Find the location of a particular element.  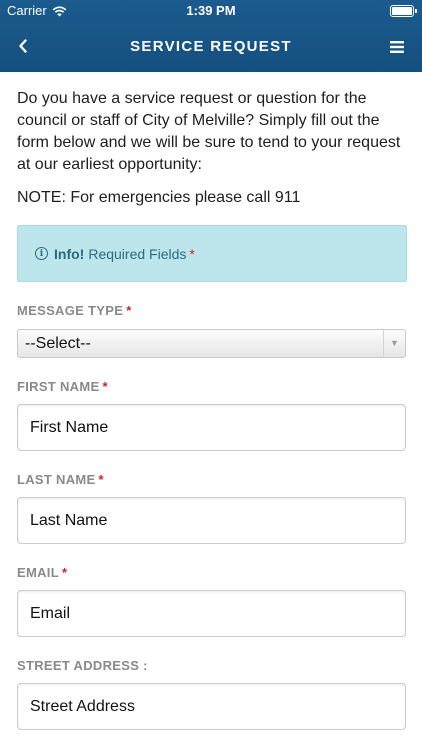

first-name-group: FIRST NAME * First Name is located at coordinates (212, 415).